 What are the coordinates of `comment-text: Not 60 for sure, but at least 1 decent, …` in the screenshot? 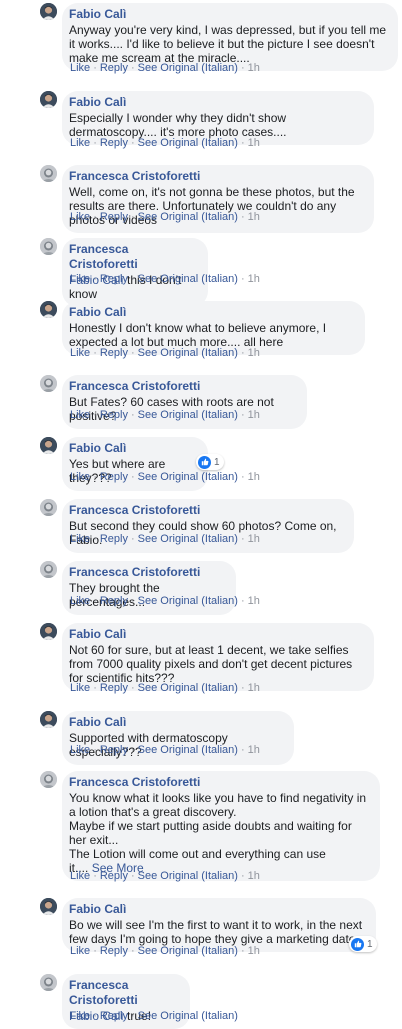 It's located at (217, 664).